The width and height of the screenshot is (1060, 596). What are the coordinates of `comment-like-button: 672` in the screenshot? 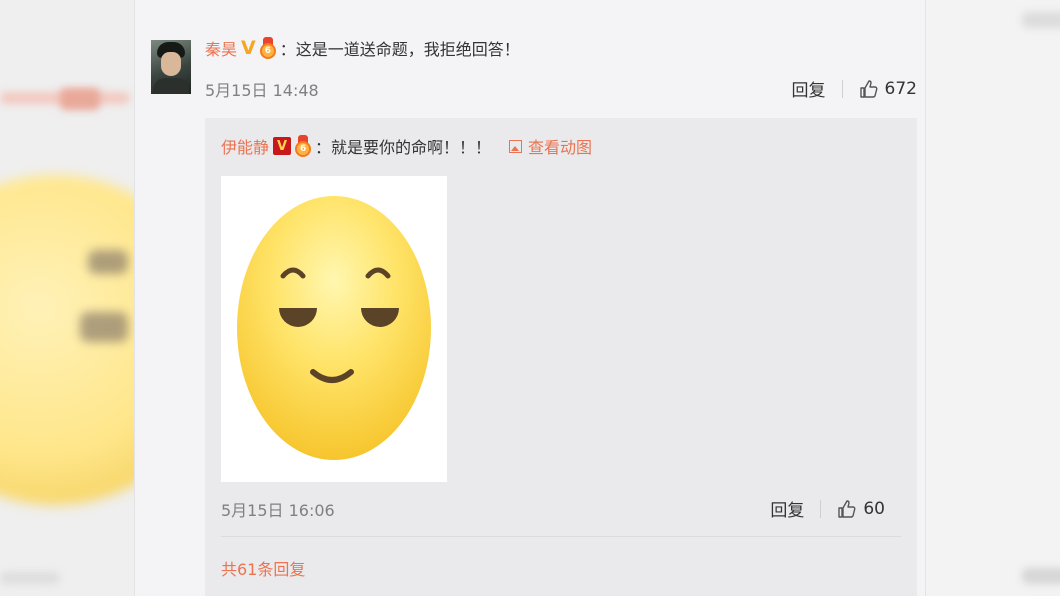 It's located at (888, 89).